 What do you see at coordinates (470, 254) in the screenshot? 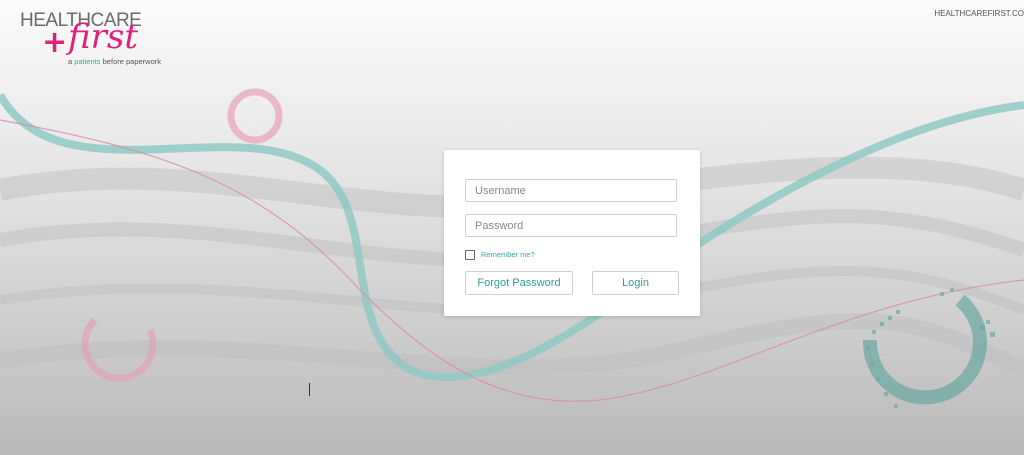
I see `checkbox-unchecked-icon` at bounding box center [470, 254].